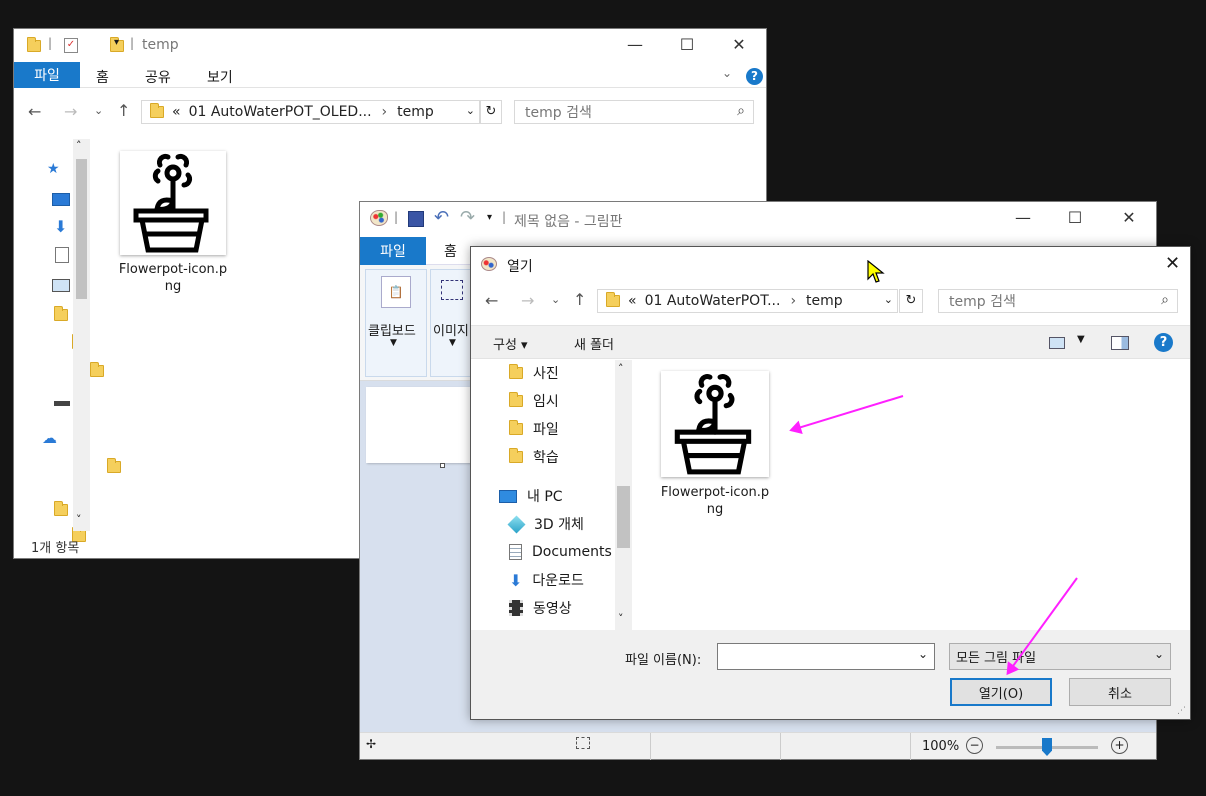 This screenshot has width=1206, height=796. I want to click on new-folder-button: 새 폴더, so click(594, 343).